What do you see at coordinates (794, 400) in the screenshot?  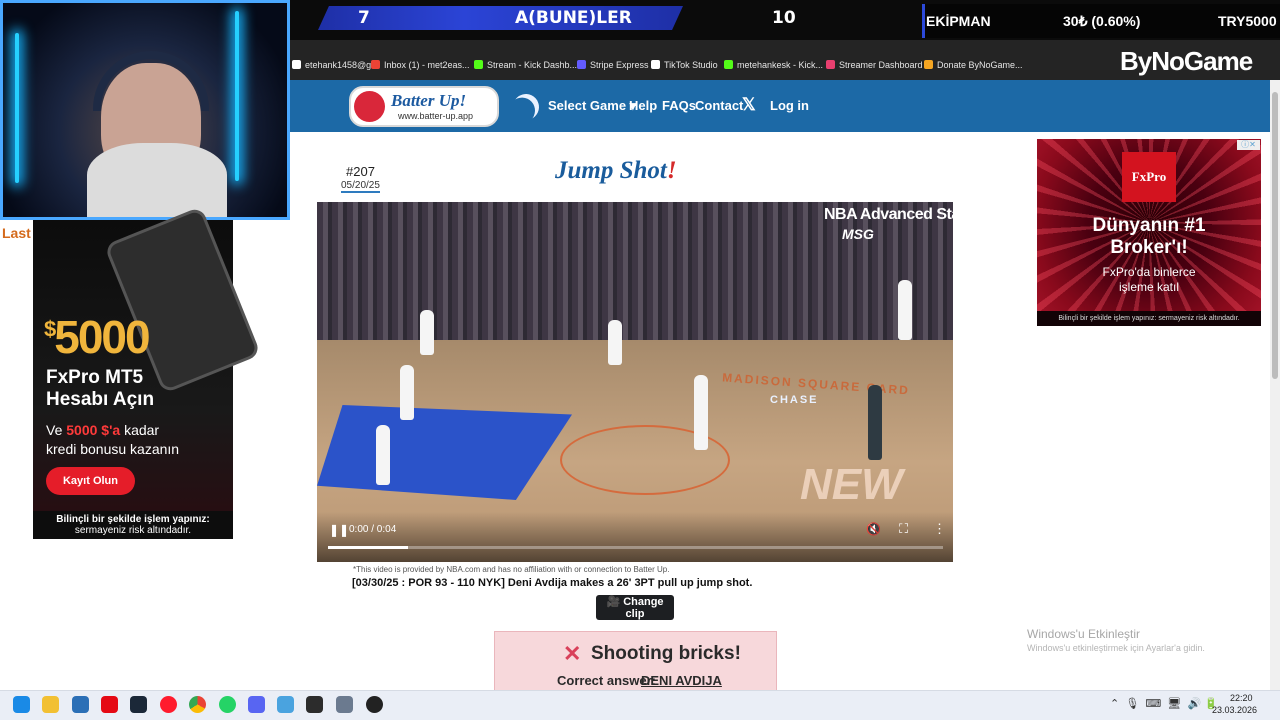 I see `sponsor-text: CHASE` at bounding box center [794, 400].